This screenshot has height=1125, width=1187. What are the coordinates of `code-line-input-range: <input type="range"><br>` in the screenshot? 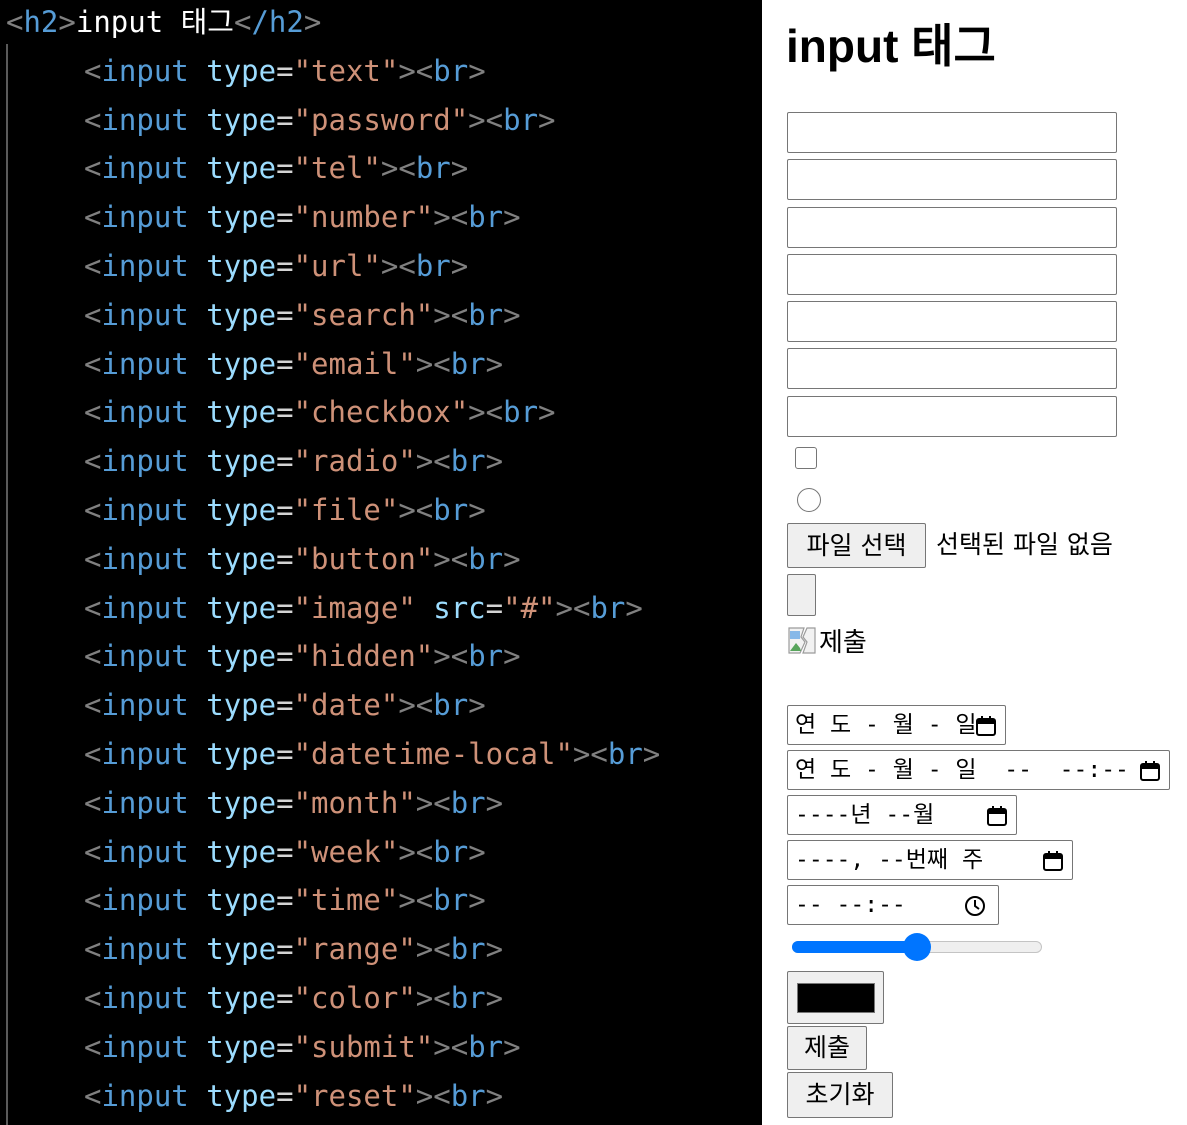 It's located at (294, 949).